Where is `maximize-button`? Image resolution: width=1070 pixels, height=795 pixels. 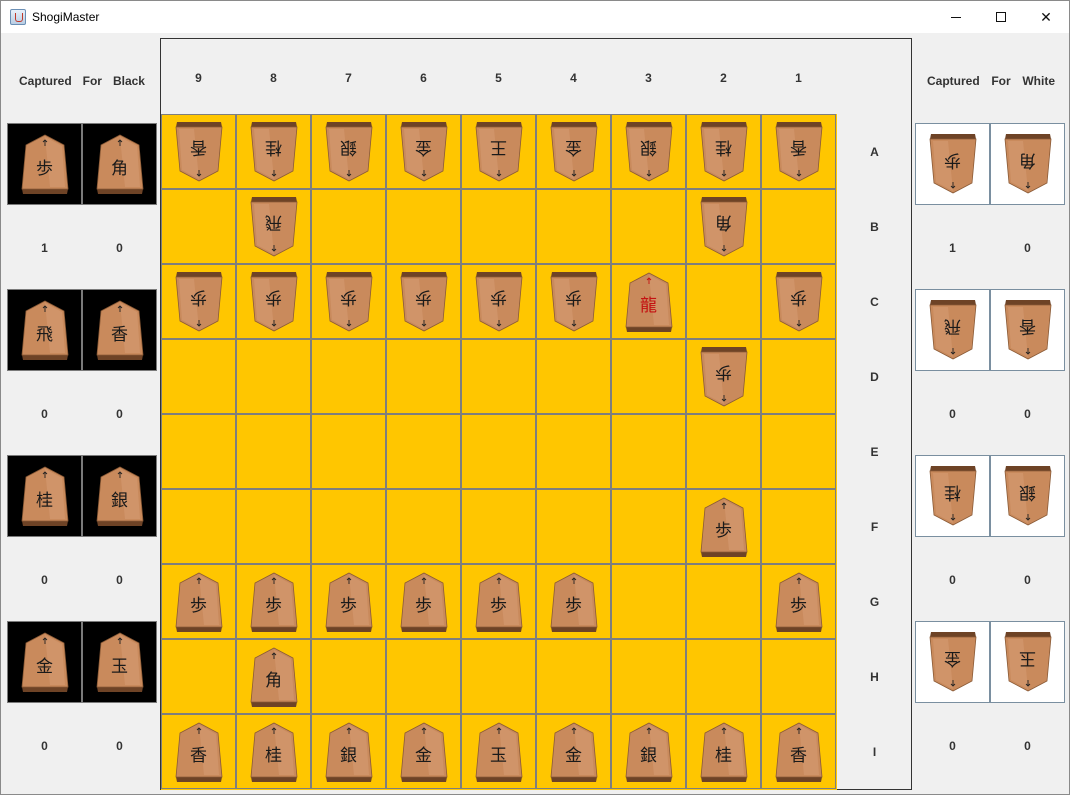
maximize-button is located at coordinates (1001, 17).